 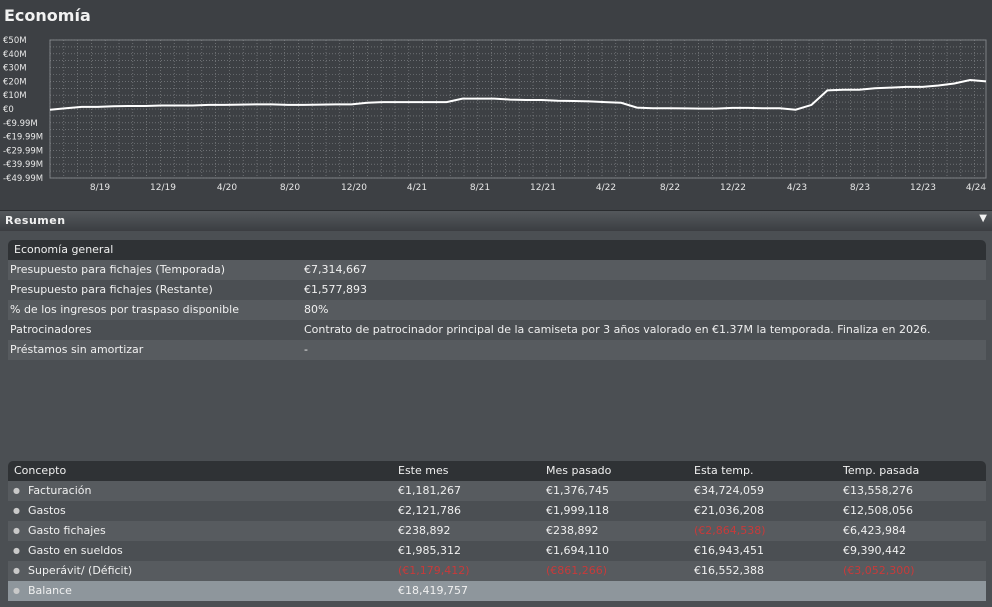 I want to click on x-tick-label: 12/19, so click(x=163, y=188).